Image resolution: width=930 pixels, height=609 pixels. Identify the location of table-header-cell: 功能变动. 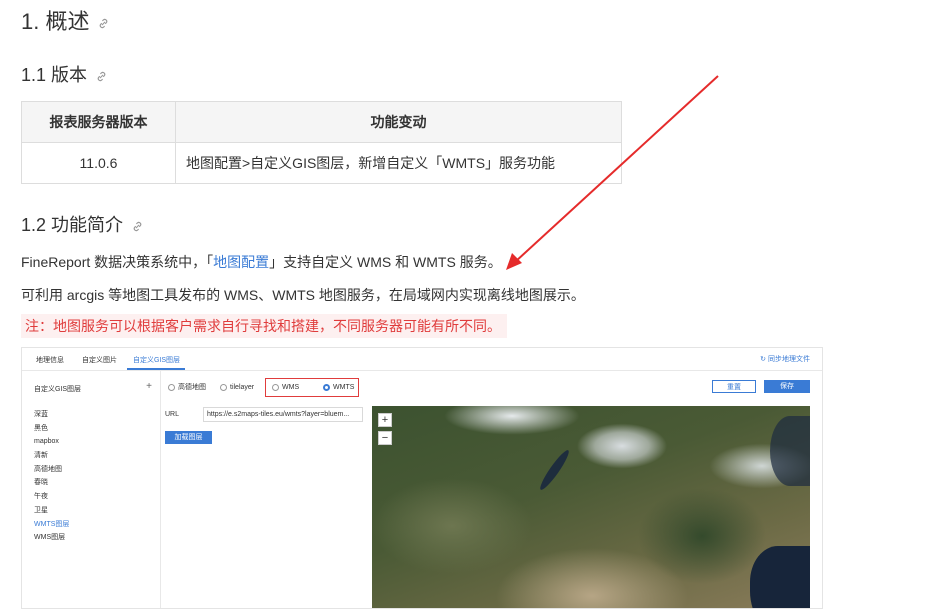
(398, 122).